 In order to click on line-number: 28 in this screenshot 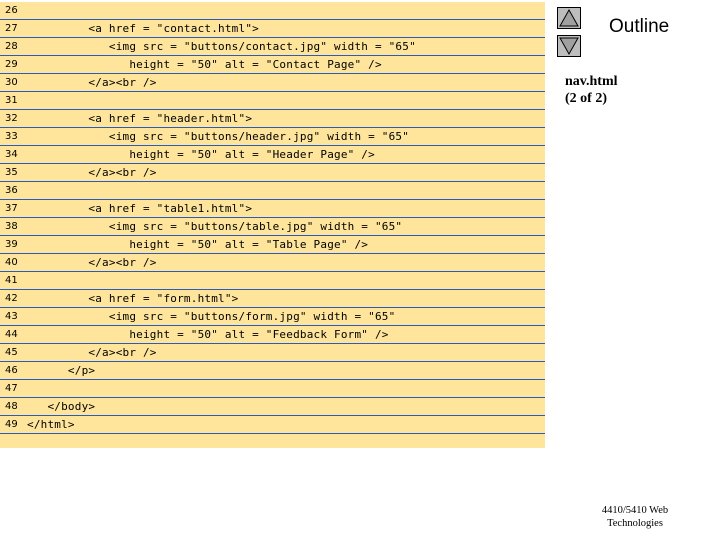, I will do `click(13, 47)`.